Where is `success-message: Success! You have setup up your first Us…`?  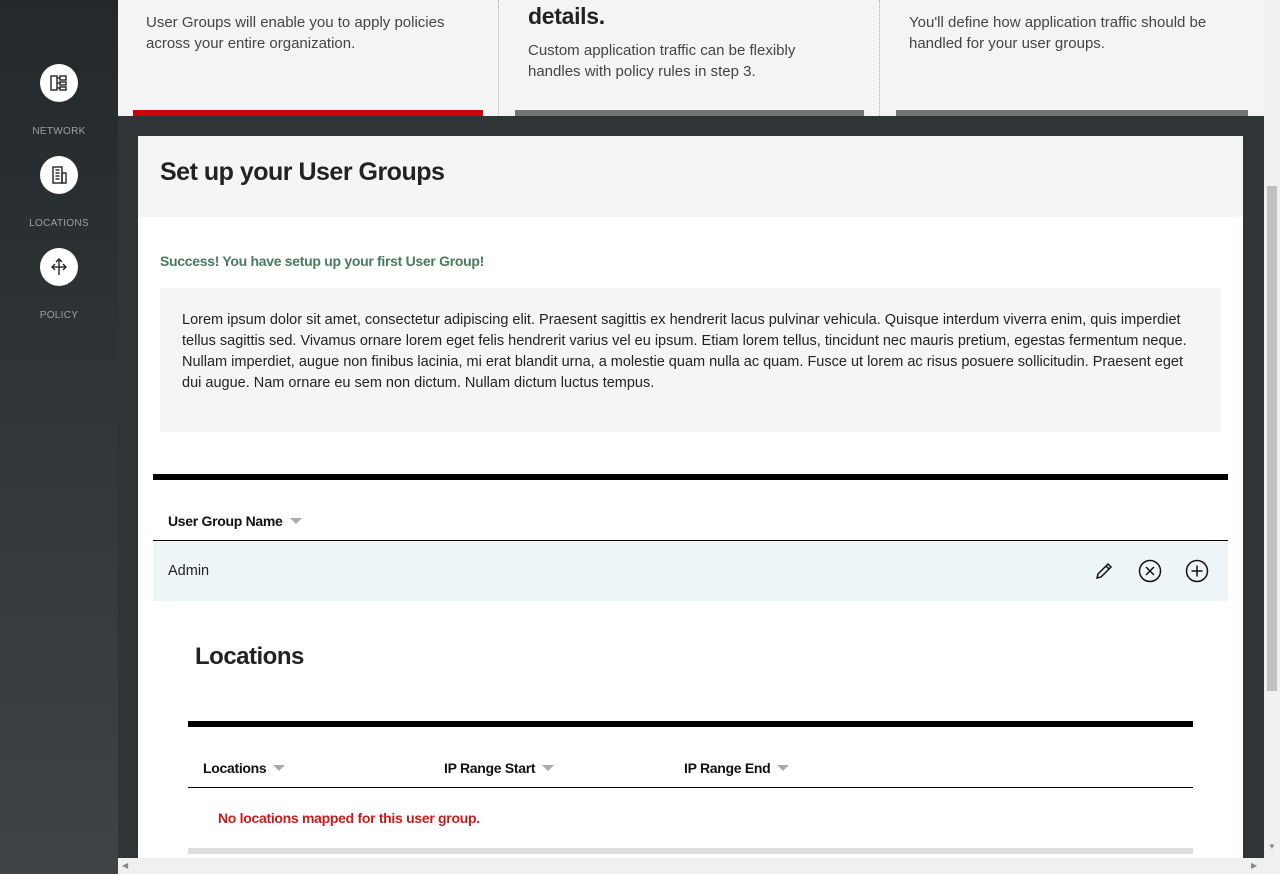 success-message: Success! You have setup up your first Us… is located at coordinates (322, 261).